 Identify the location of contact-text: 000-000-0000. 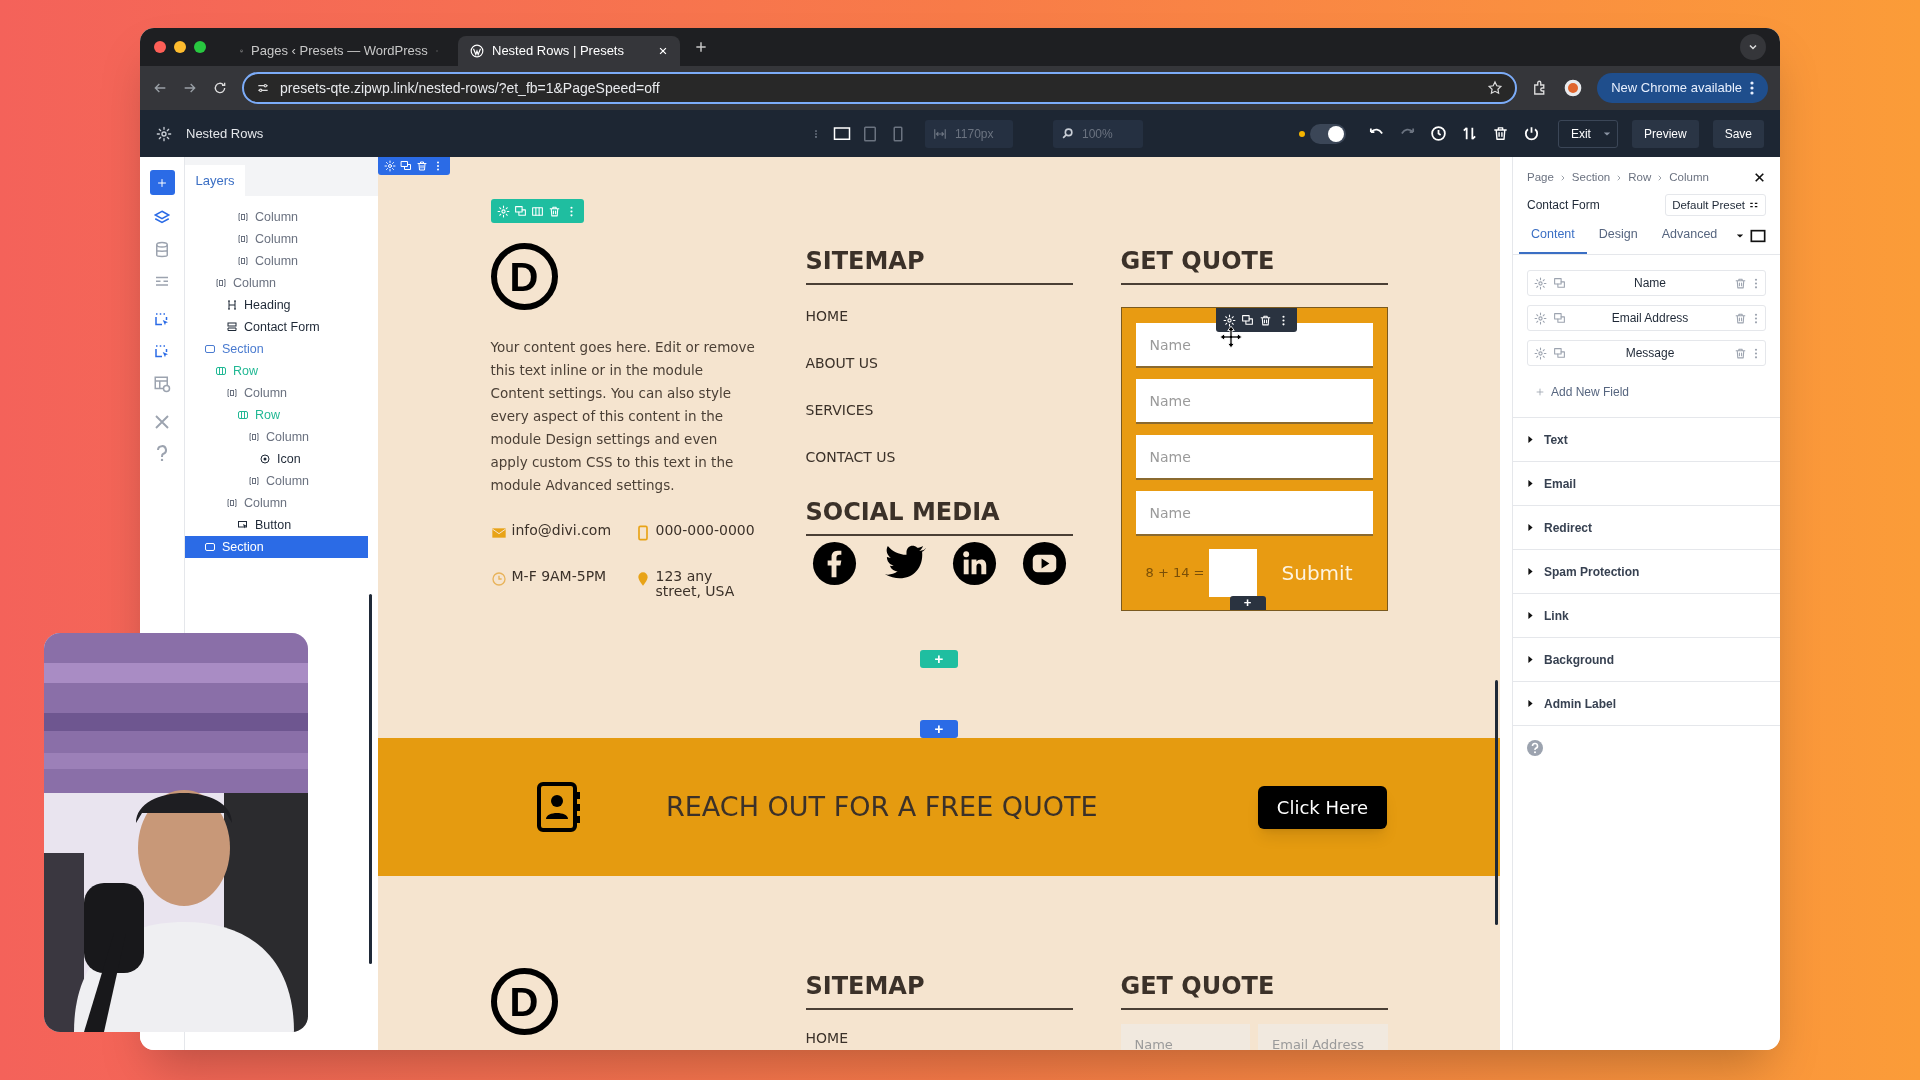
(705, 530).